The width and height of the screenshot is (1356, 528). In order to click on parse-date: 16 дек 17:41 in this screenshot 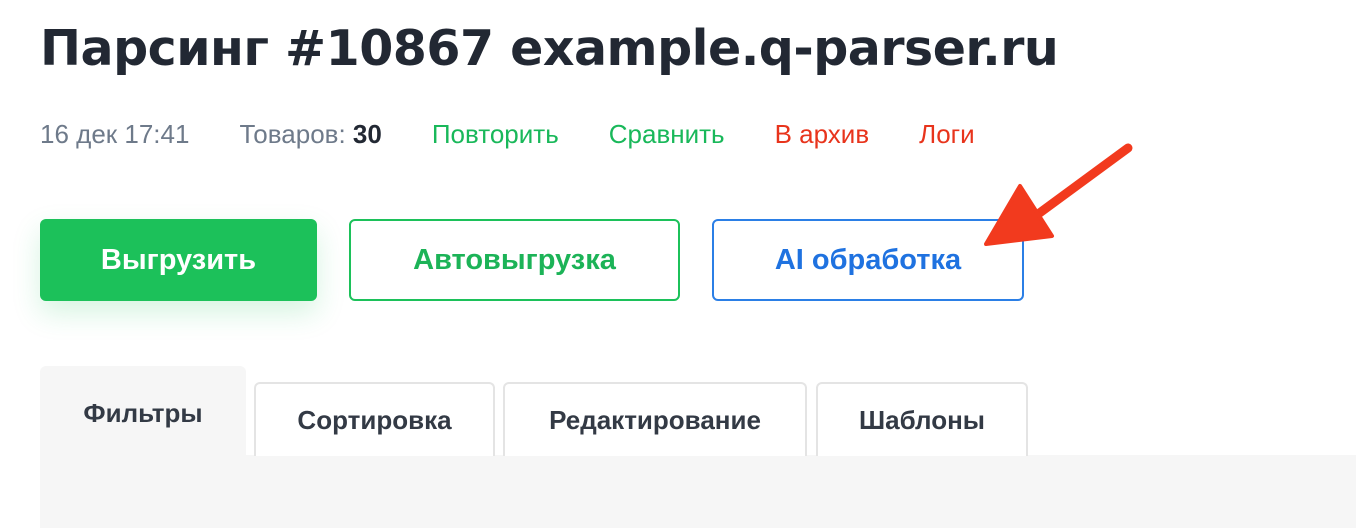, I will do `click(115, 133)`.